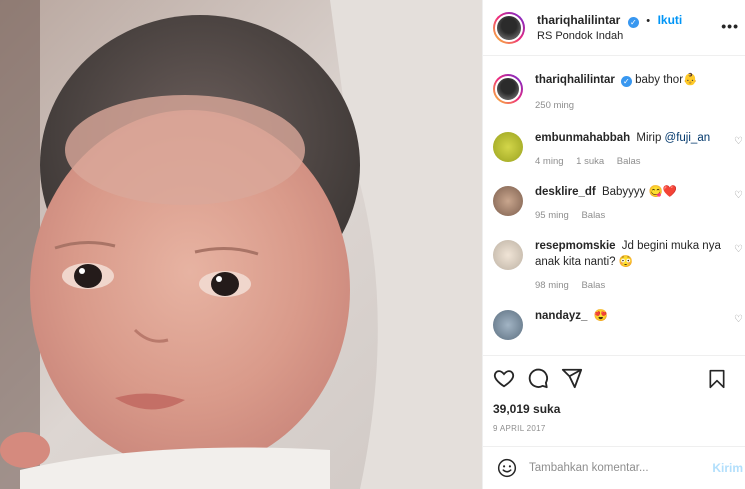  I want to click on action-icons, so click(614, 378).